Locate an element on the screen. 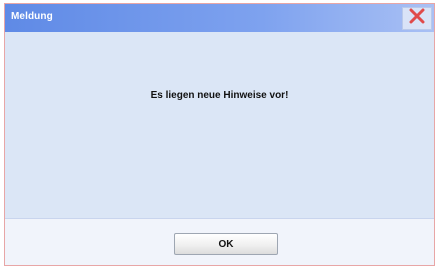 The height and width of the screenshot is (268, 441). close-icon is located at coordinates (417, 18).